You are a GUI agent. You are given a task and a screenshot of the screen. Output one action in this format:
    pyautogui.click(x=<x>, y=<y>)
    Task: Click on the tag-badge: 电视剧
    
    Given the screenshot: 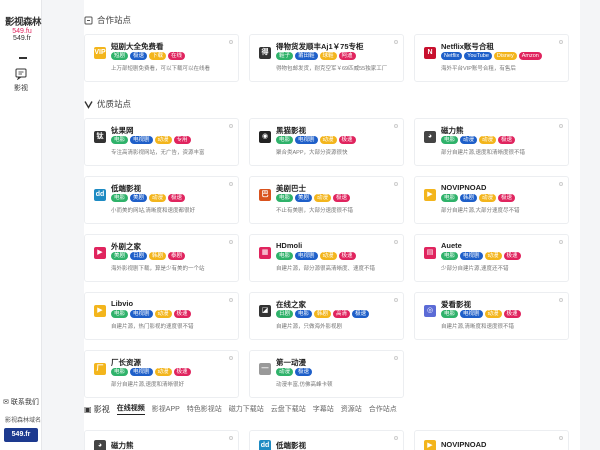 What is the action you would take?
    pyautogui.click(x=306, y=256)
    